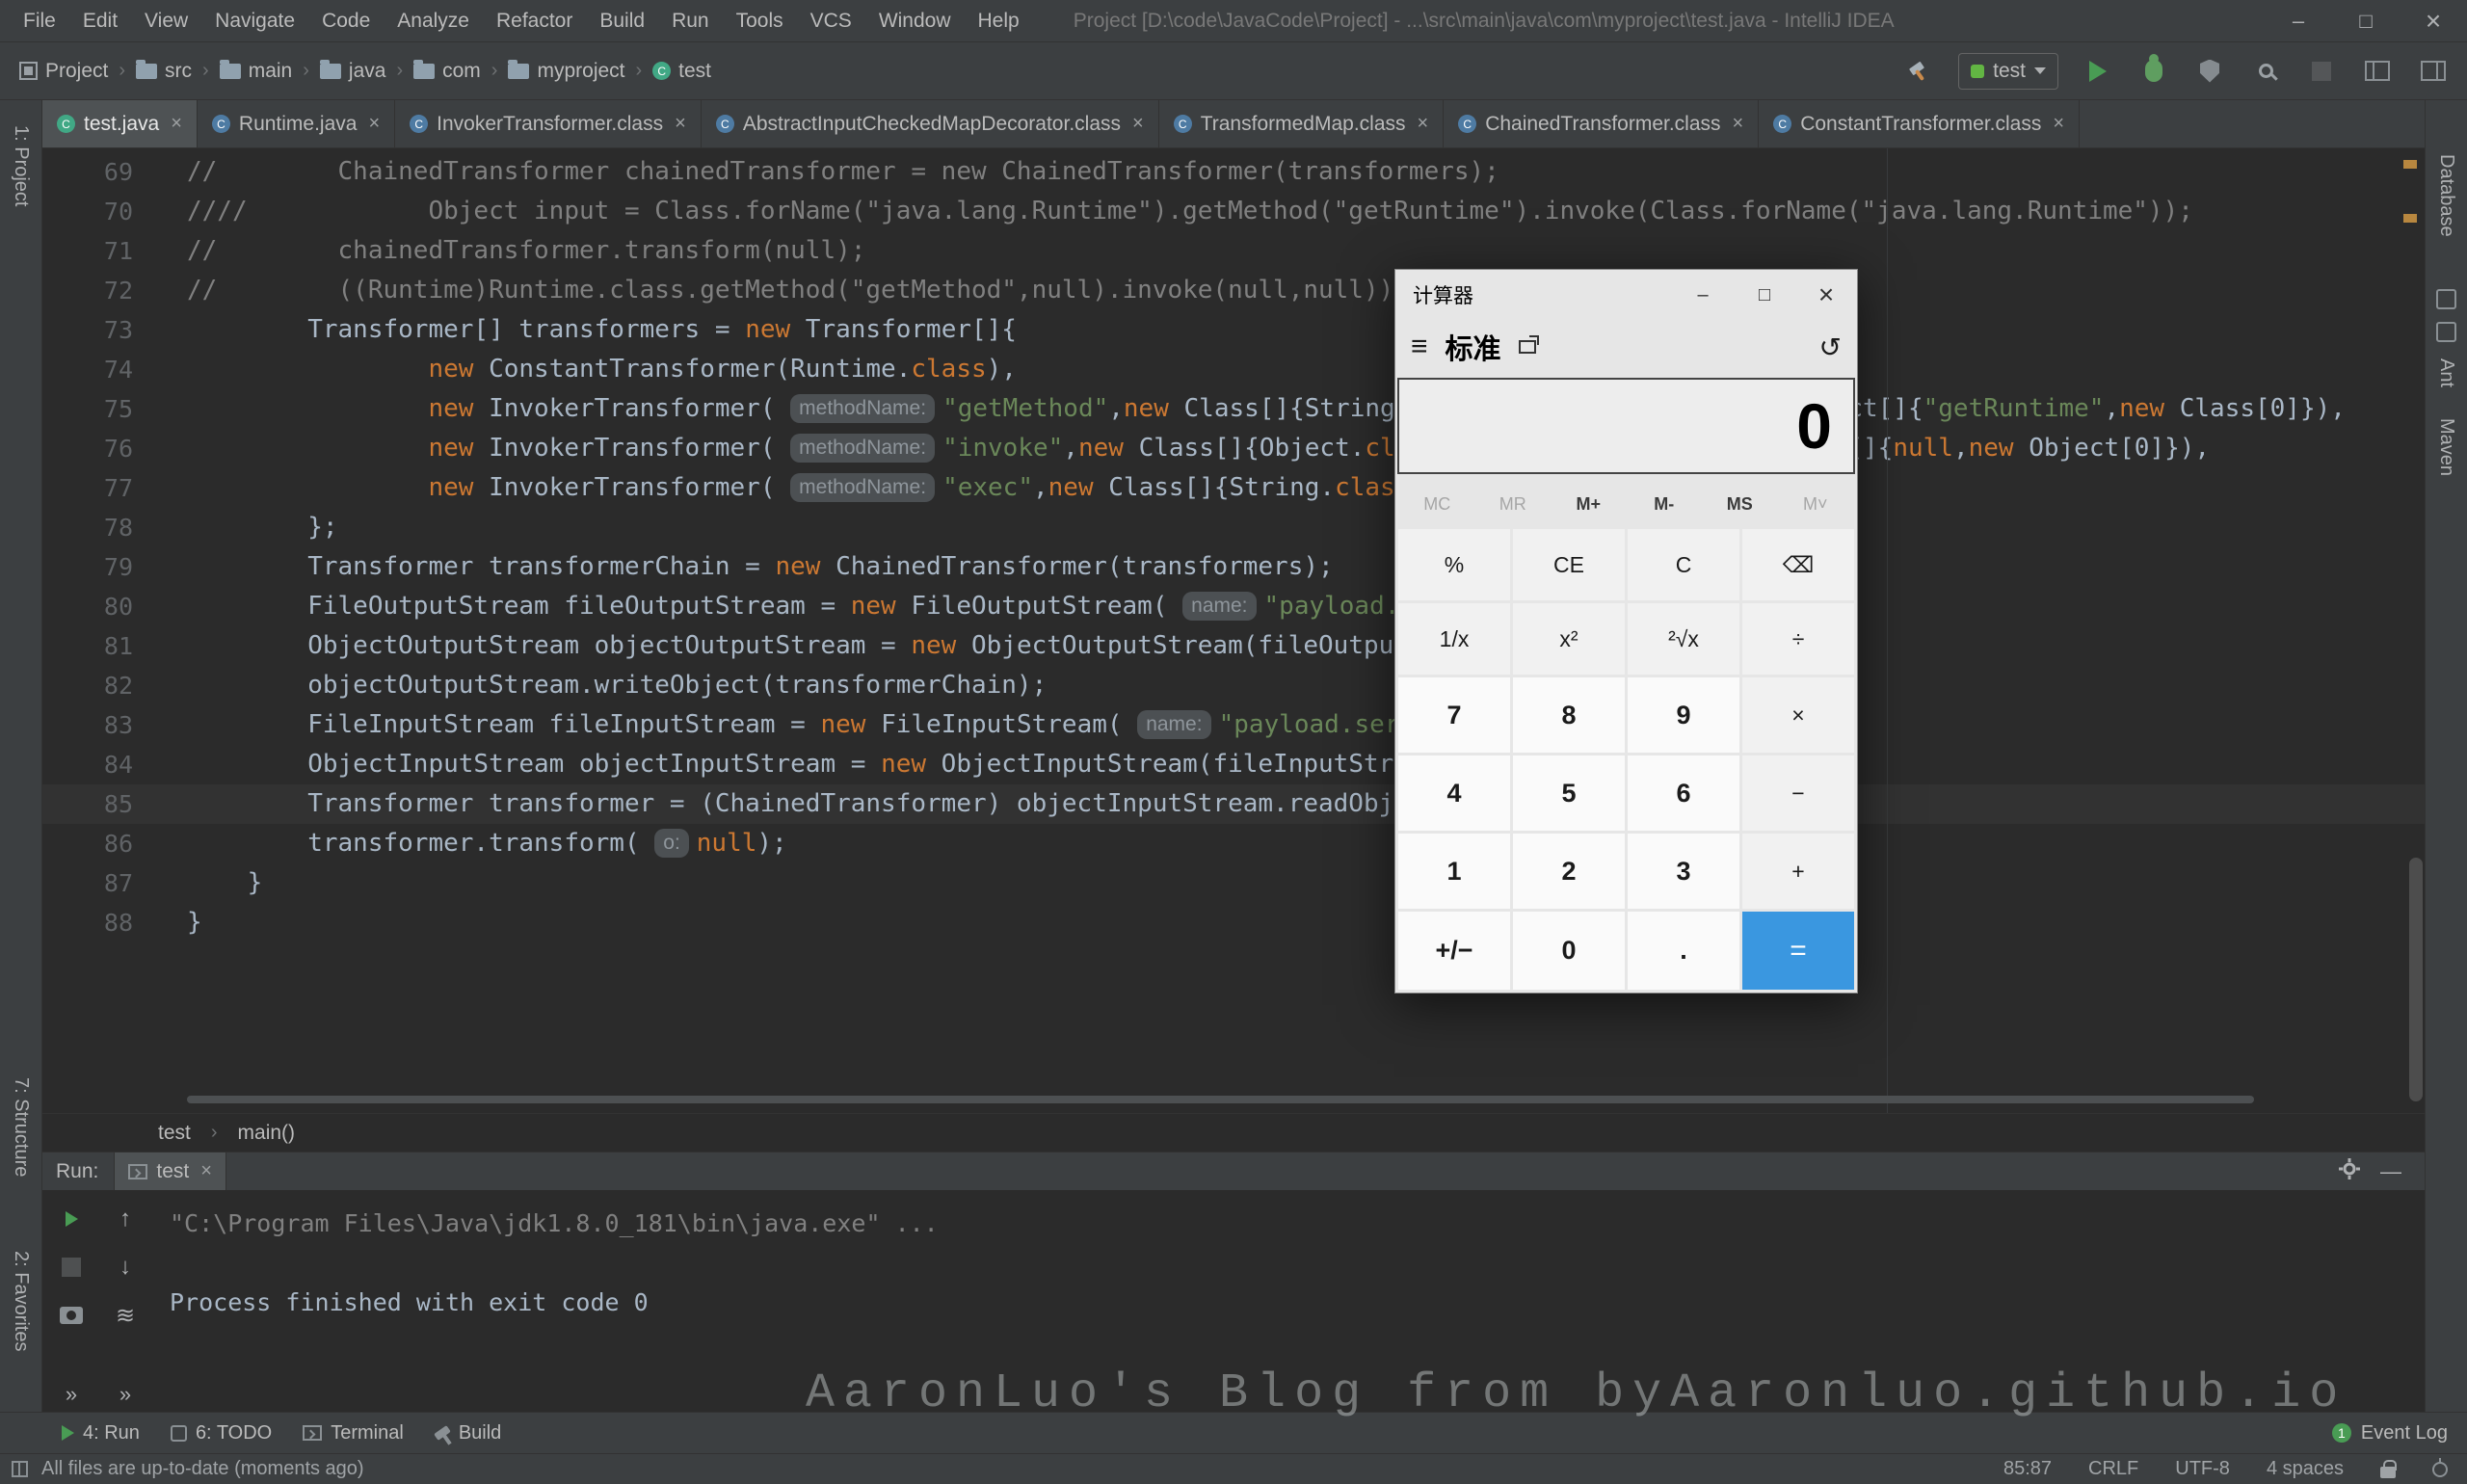 The width and height of the screenshot is (2467, 1484). Describe the element at coordinates (166, 20) in the screenshot. I see `menu-view: View` at that location.